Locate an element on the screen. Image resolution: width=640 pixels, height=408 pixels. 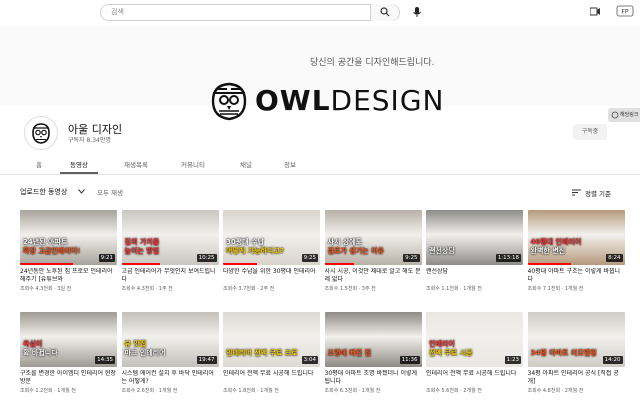
thumbnail-caption-bottom: 높이는 방법 is located at coordinates (142, 251).